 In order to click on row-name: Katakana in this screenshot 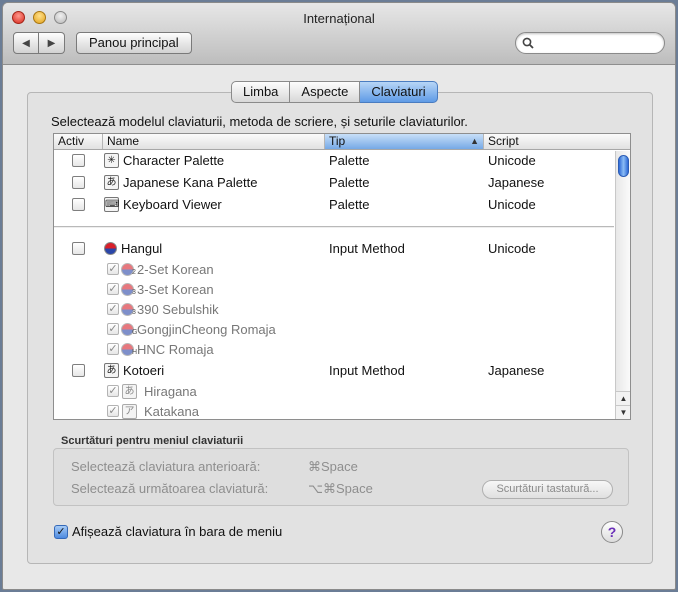, I will do `click(171, 411)`.